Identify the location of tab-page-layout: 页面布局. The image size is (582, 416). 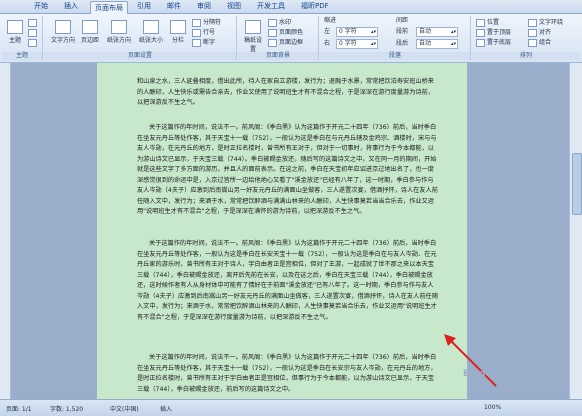
(109, 8).